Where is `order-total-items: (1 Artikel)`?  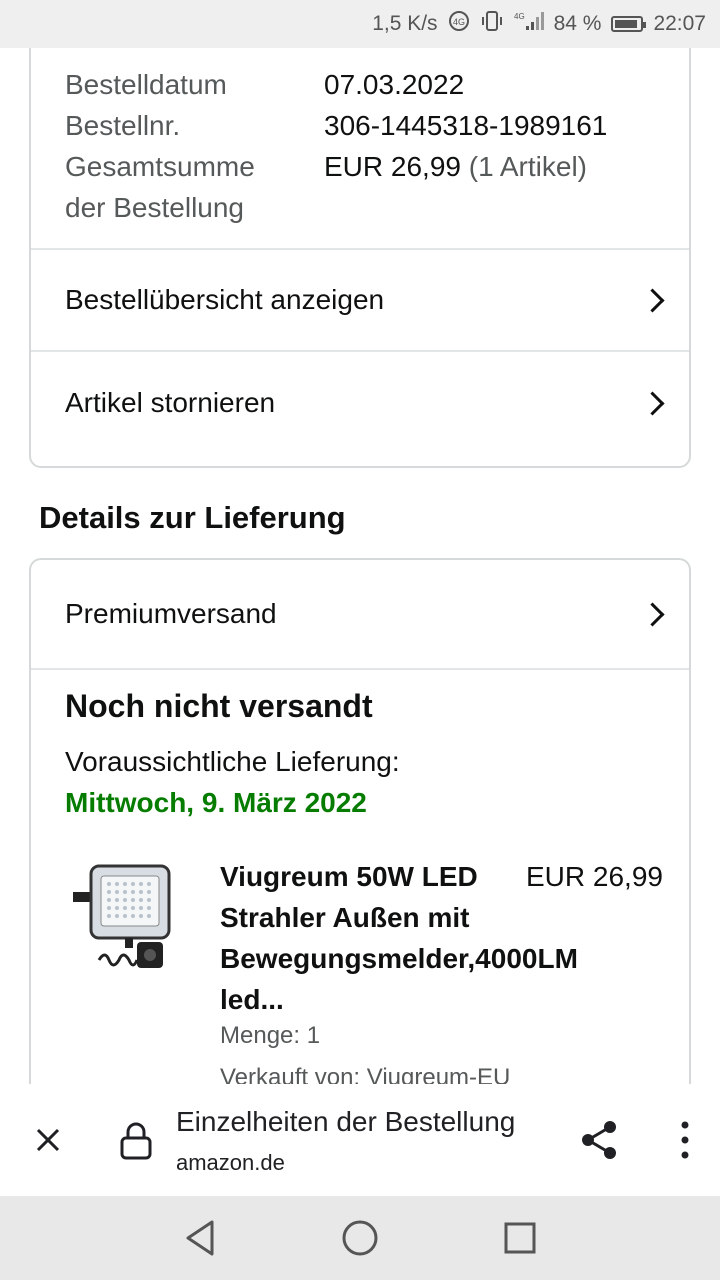
order-total-items: (1 Artikel) is located at coordinates (527, 166).